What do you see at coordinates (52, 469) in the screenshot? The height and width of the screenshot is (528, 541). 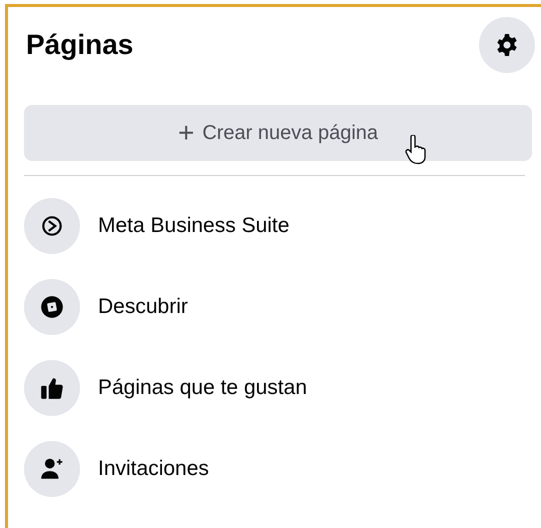 I see `add-person-icon` at bounding box center [52, 469].